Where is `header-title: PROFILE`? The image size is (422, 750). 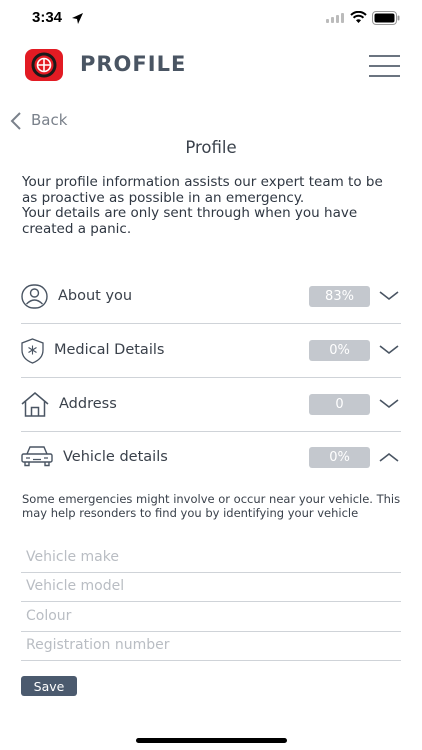 header-title: PROFILE is located at coordinates (133, 64).